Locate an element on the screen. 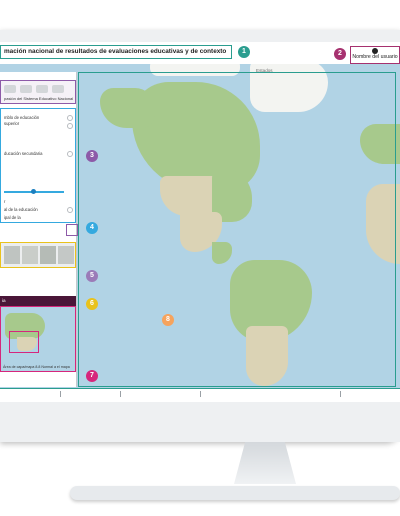 The width and height of the screenshot is (400, 516). layer-item: mblo de educación is located at coordinates (33, 117).